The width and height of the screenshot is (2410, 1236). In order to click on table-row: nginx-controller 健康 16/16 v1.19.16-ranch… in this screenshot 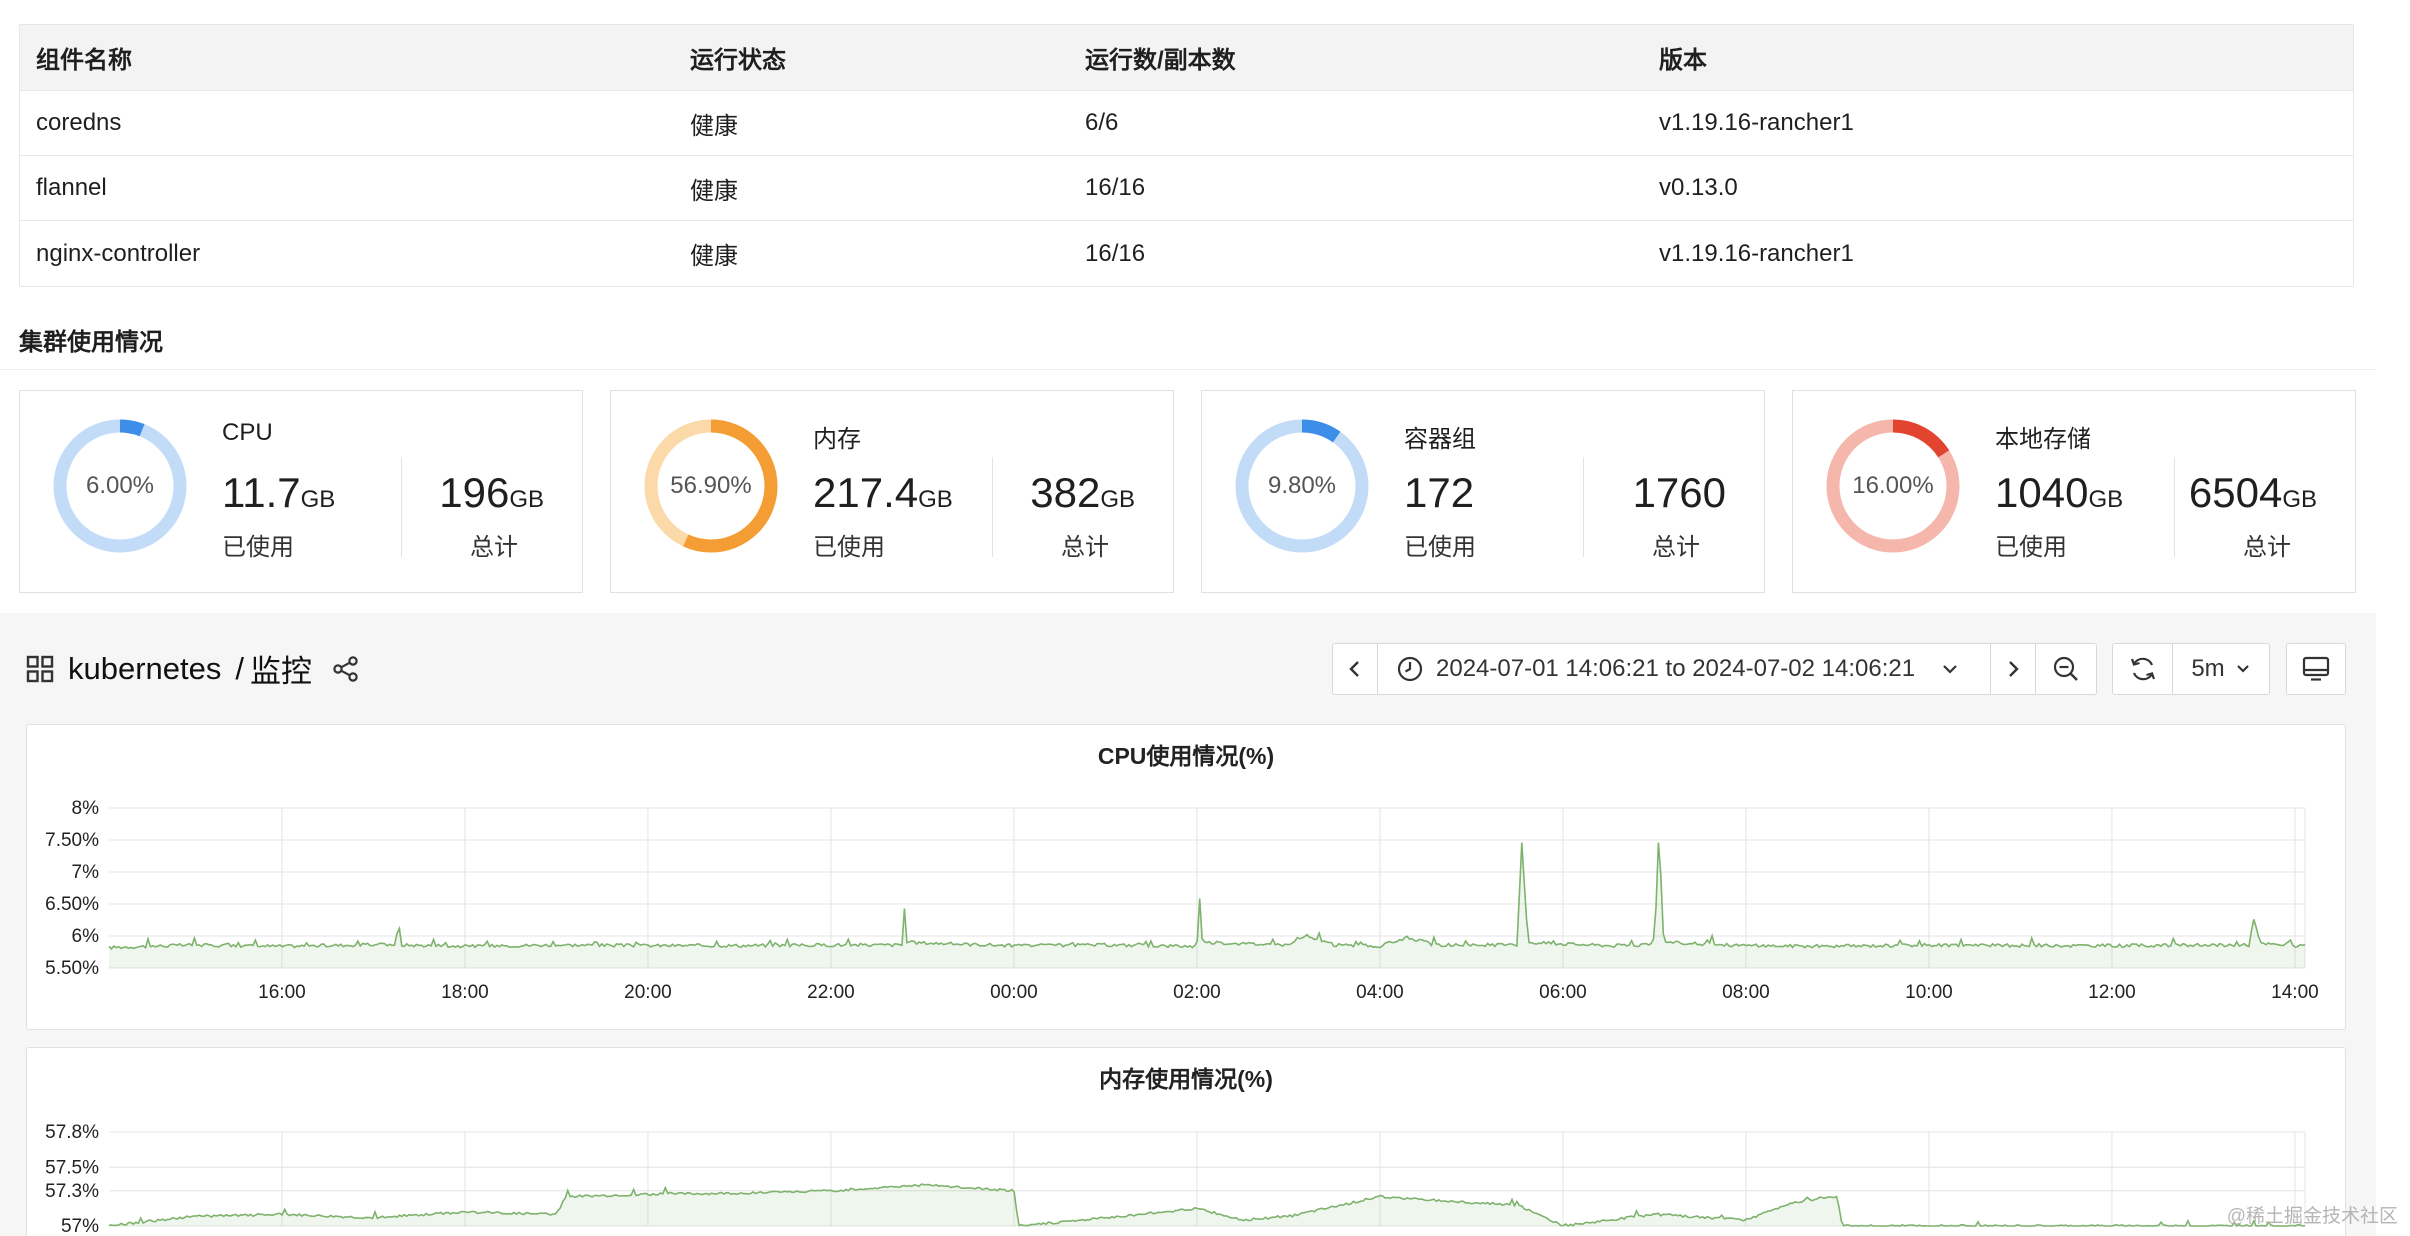, I will do `click(1186, 253)`.